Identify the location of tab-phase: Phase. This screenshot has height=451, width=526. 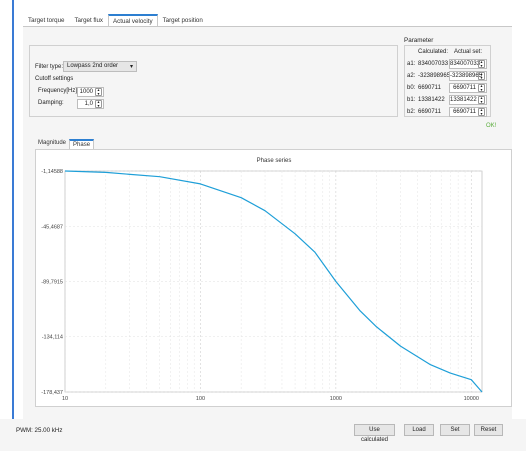
(82, 144).